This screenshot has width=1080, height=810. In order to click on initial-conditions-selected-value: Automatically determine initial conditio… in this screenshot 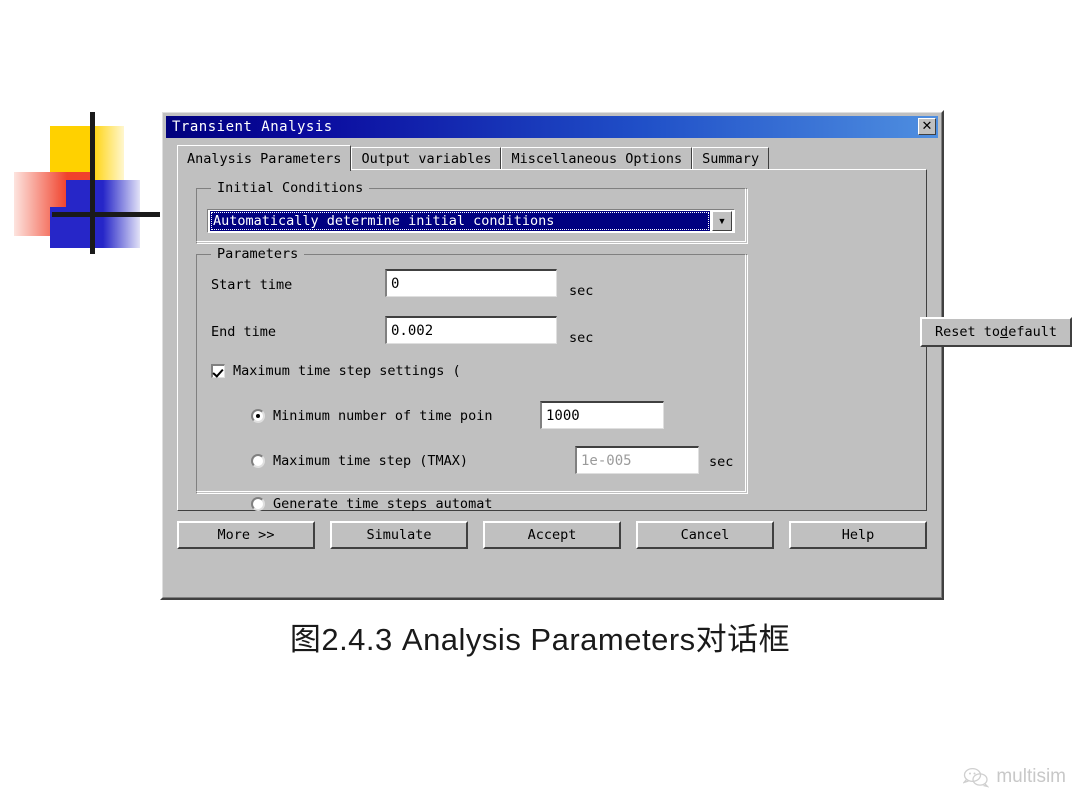, I will do `click(460, 221)`.